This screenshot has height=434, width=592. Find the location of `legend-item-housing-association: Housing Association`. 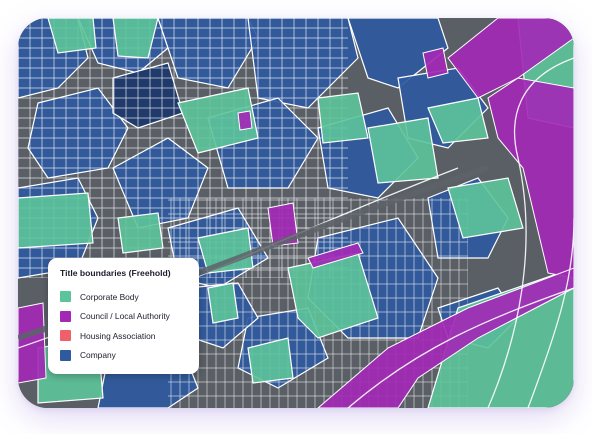

legend-item-housing-association: Housing Association is located at coordinates (123, 336).